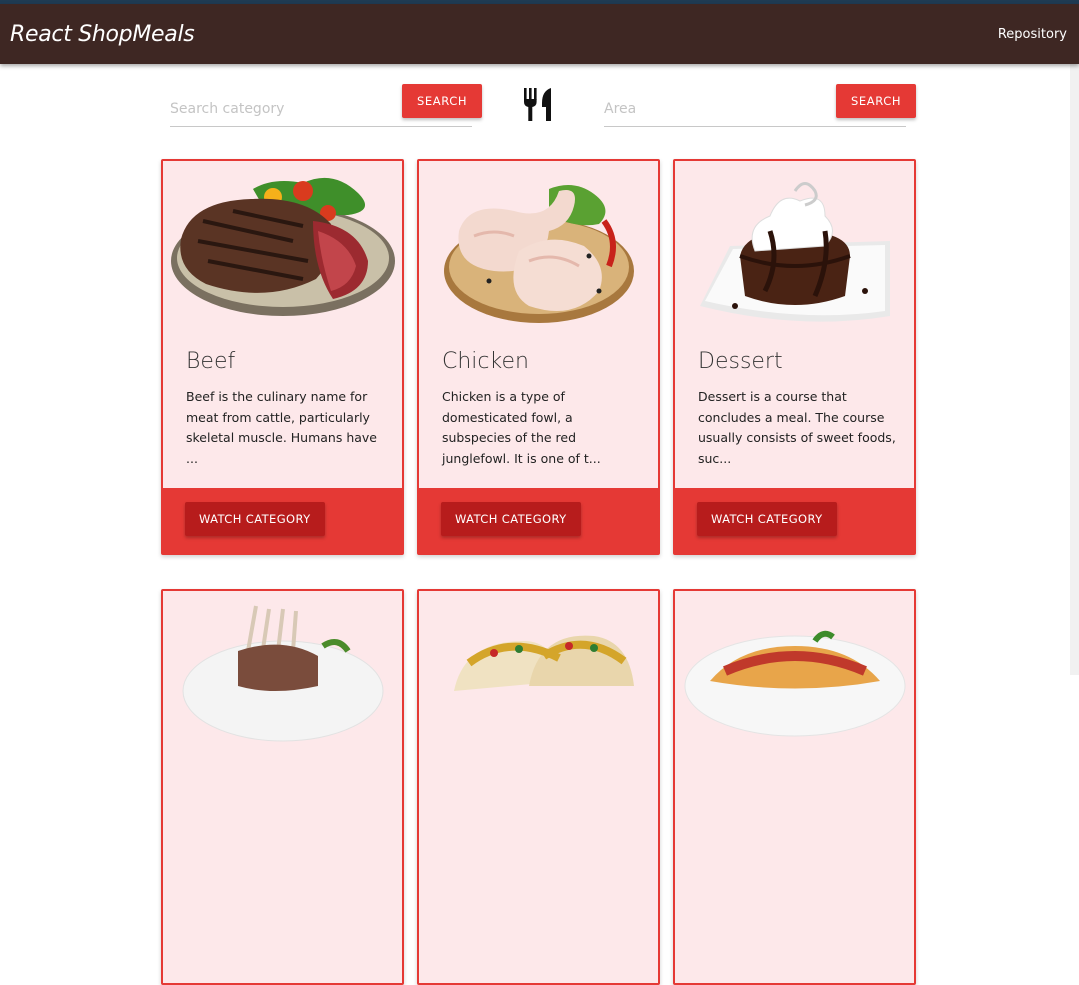 The image size is (1079, 985). What do you see at coordinates (794, 787) in the screenshot?
I see `category-card-pasta` at bounding box center [794, 787].